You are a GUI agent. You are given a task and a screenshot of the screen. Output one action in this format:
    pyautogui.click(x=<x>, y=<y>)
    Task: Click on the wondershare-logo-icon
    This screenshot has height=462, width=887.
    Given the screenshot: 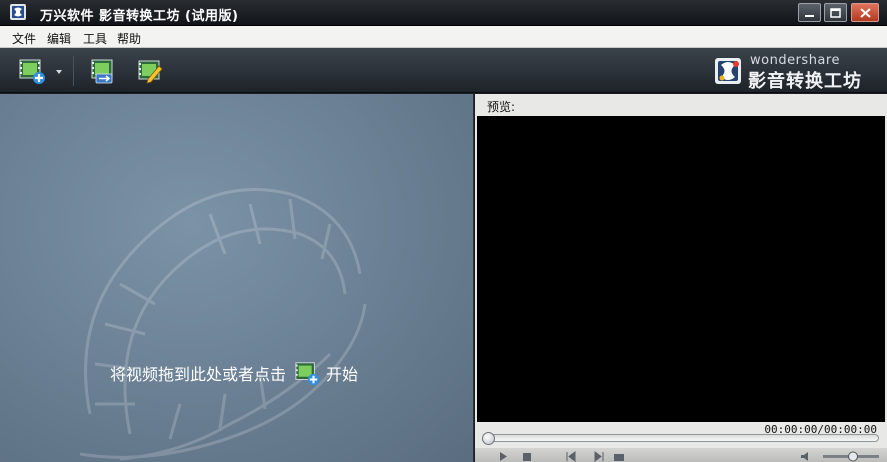 What is the action you would take?
    pyautogui.click(x=728, y=71)
    